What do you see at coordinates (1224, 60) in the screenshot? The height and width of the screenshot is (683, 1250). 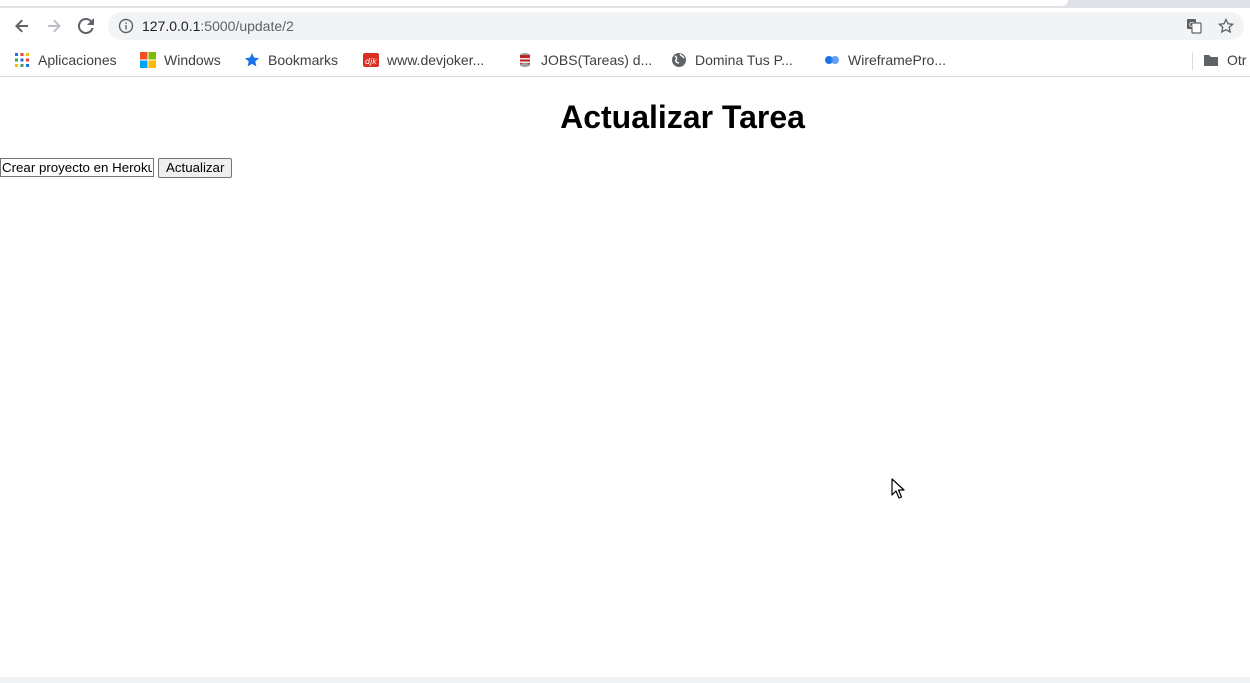 I see `bookmark-other-folder: Otr` at bounding box center [1224, 60].